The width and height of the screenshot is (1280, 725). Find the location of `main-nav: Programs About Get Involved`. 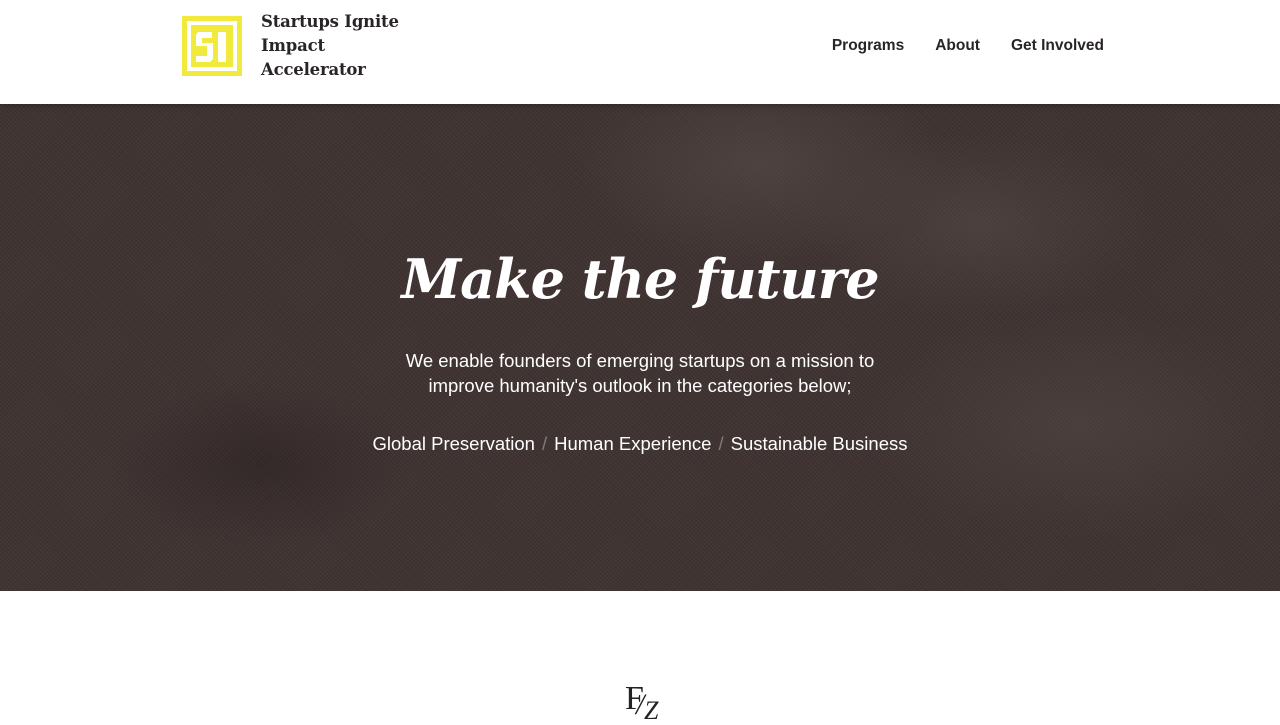

main-nav: Programs About Get Involved is located at coordinates (968, 46).